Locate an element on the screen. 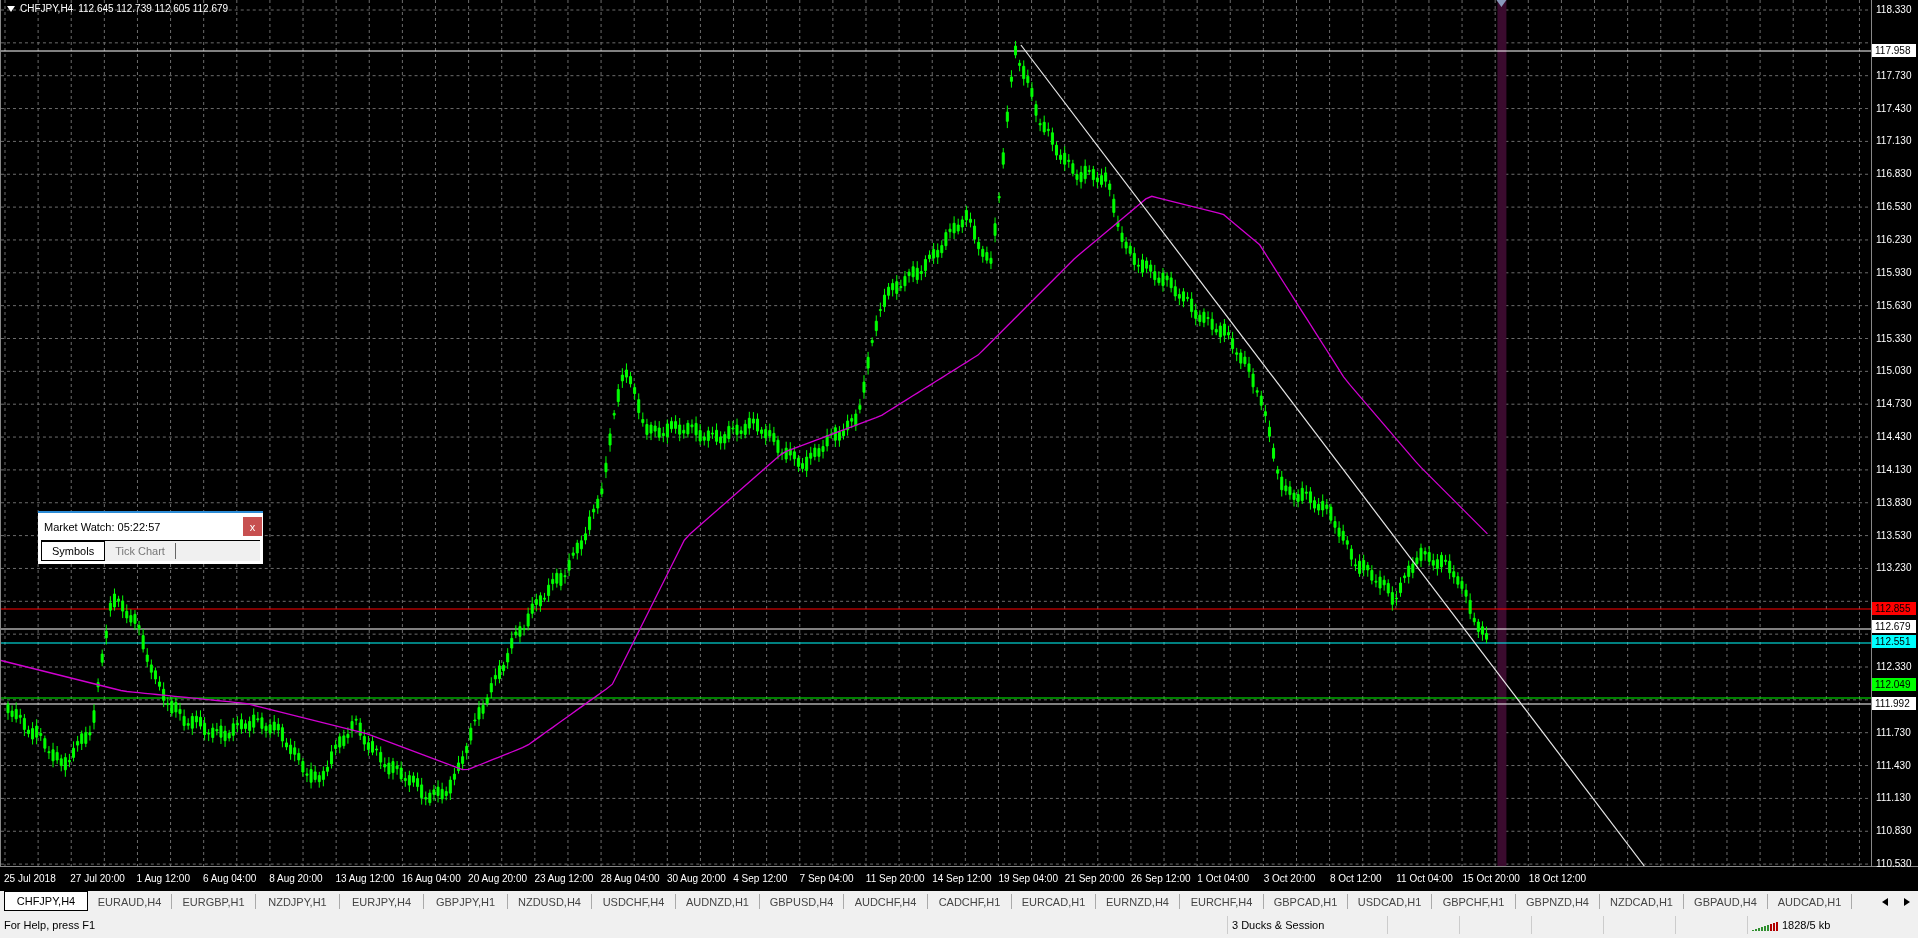 The height and width of the screenshot is (938, 1918). time-label: 21 Sep 20:00 is located at coordinates (1095, 879).